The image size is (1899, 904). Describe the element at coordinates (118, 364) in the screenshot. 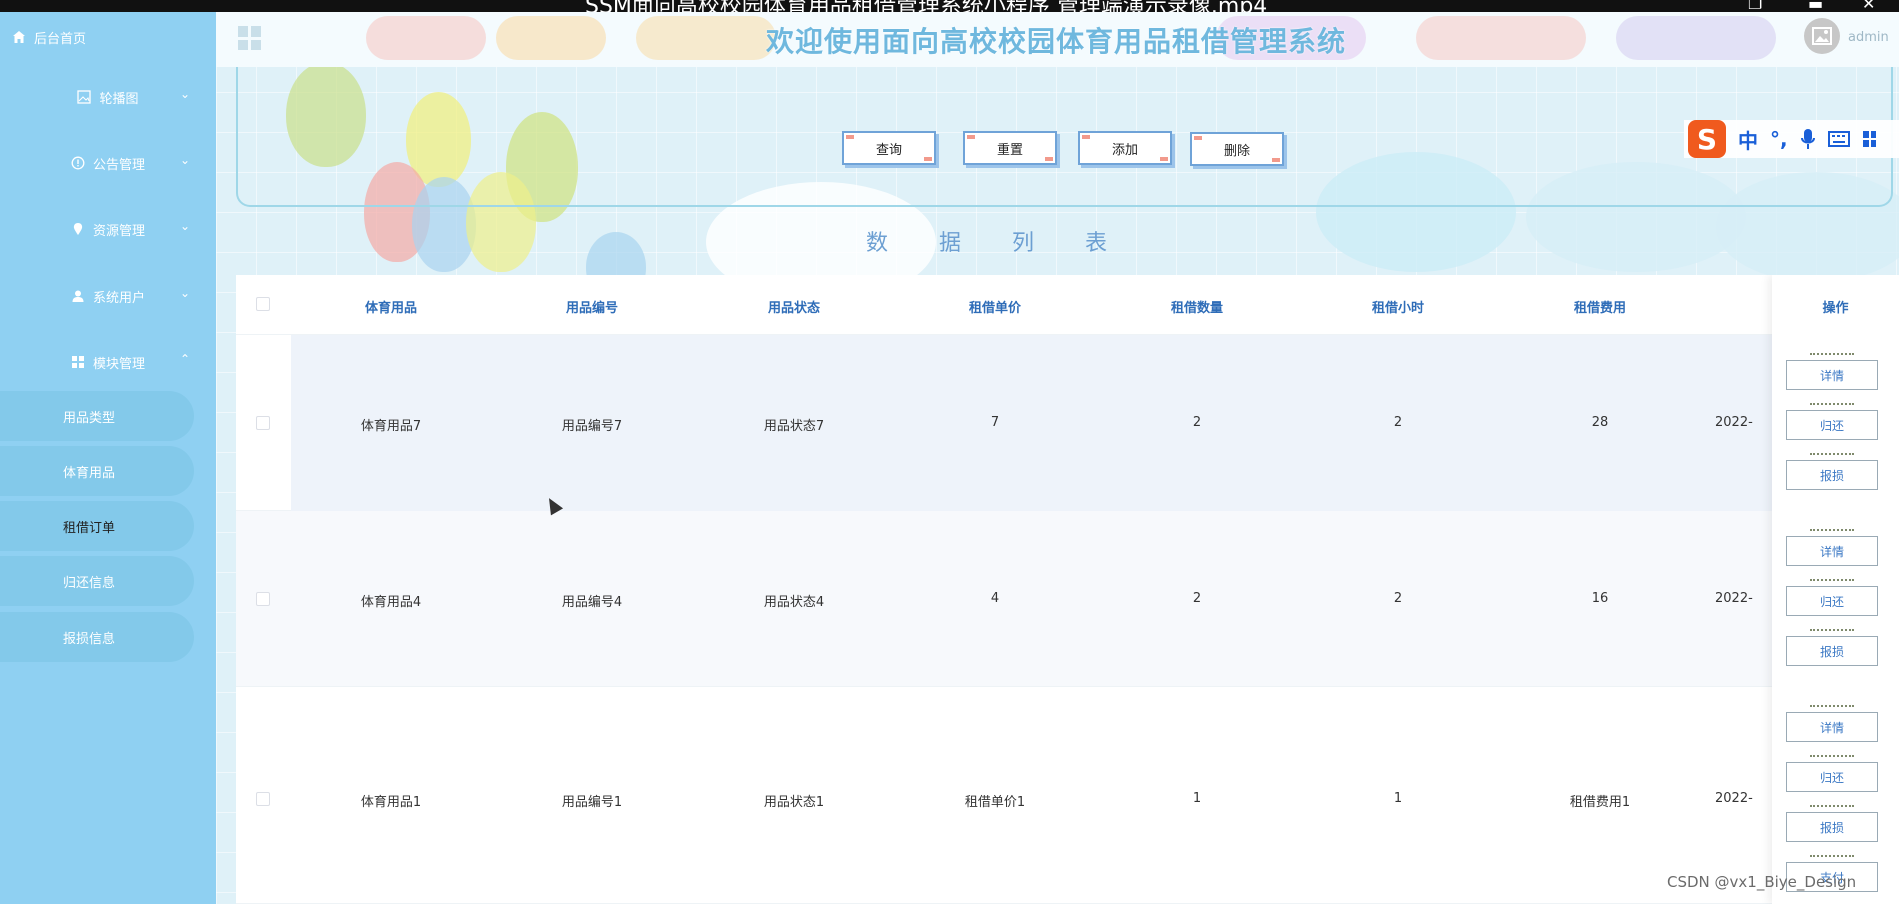

I see `menu-label: 模块管理` at that location.